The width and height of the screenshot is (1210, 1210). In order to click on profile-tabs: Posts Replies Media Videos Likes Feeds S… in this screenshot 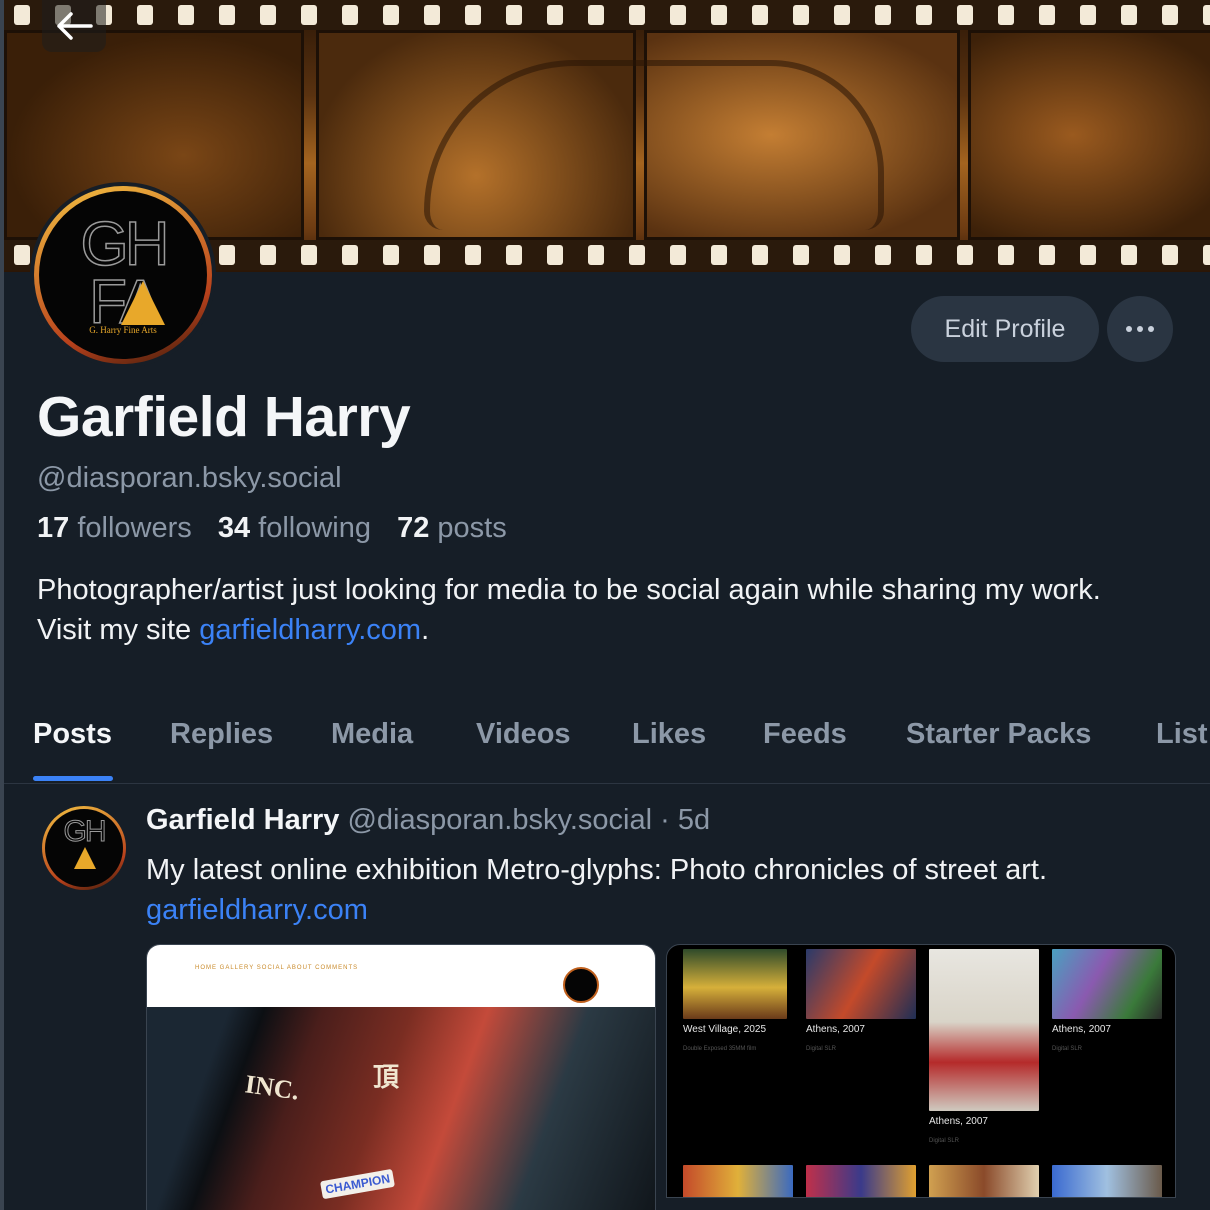, I will do `click(607, 742)`.